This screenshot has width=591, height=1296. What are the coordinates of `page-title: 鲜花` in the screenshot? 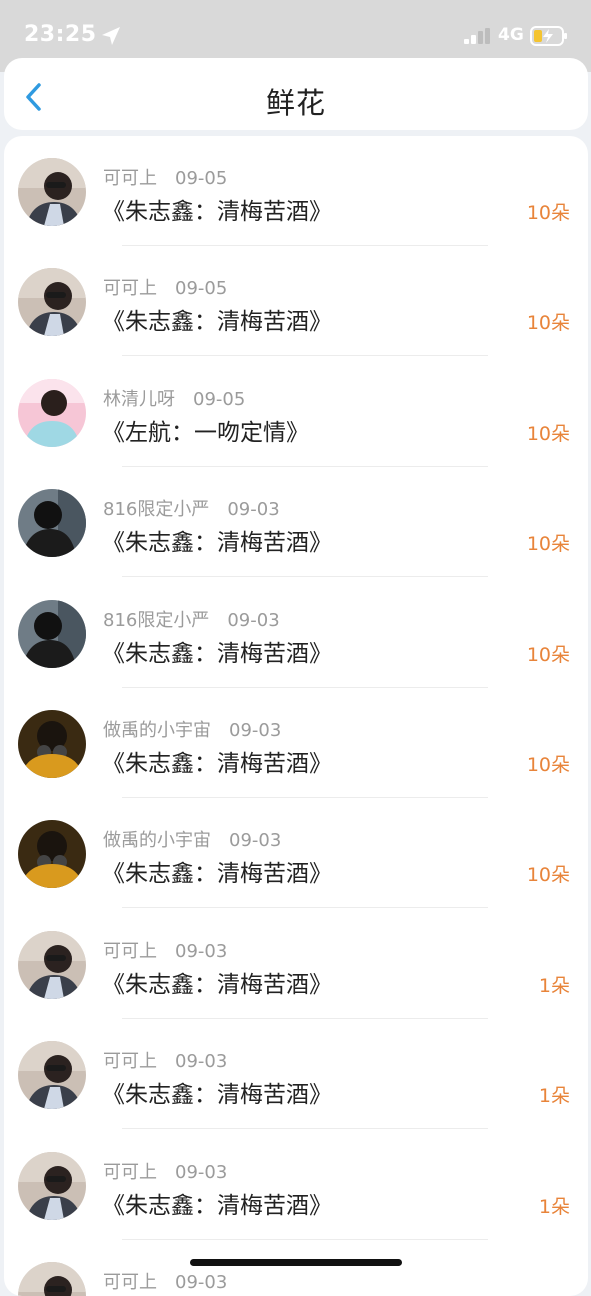 It's located at (295, 103).